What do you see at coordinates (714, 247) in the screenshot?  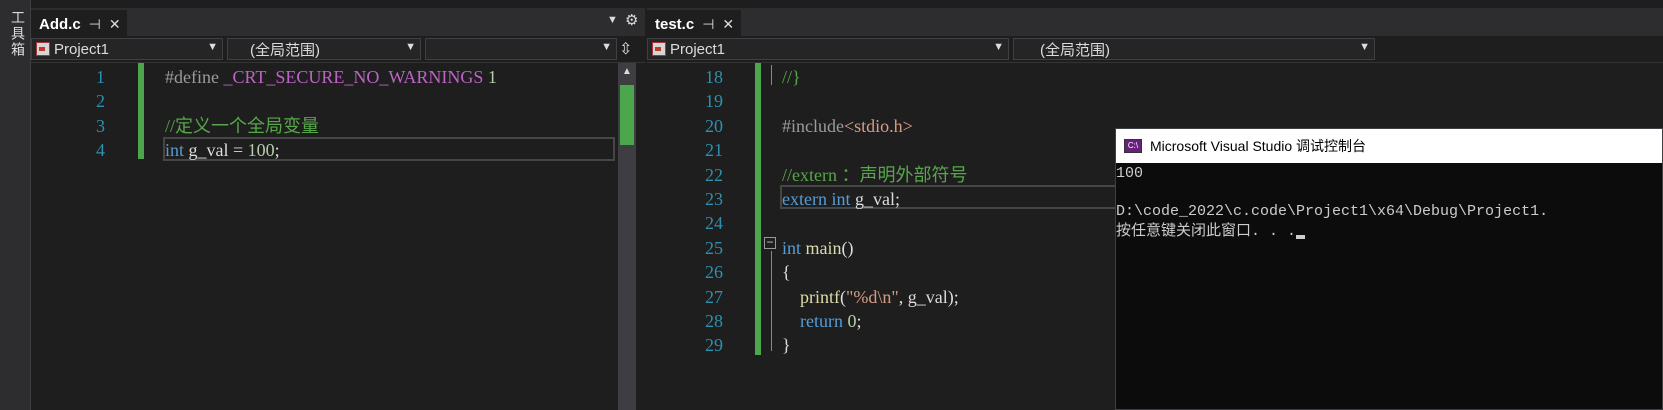 I see `line-number: 25` at bounding box center [714, 247].